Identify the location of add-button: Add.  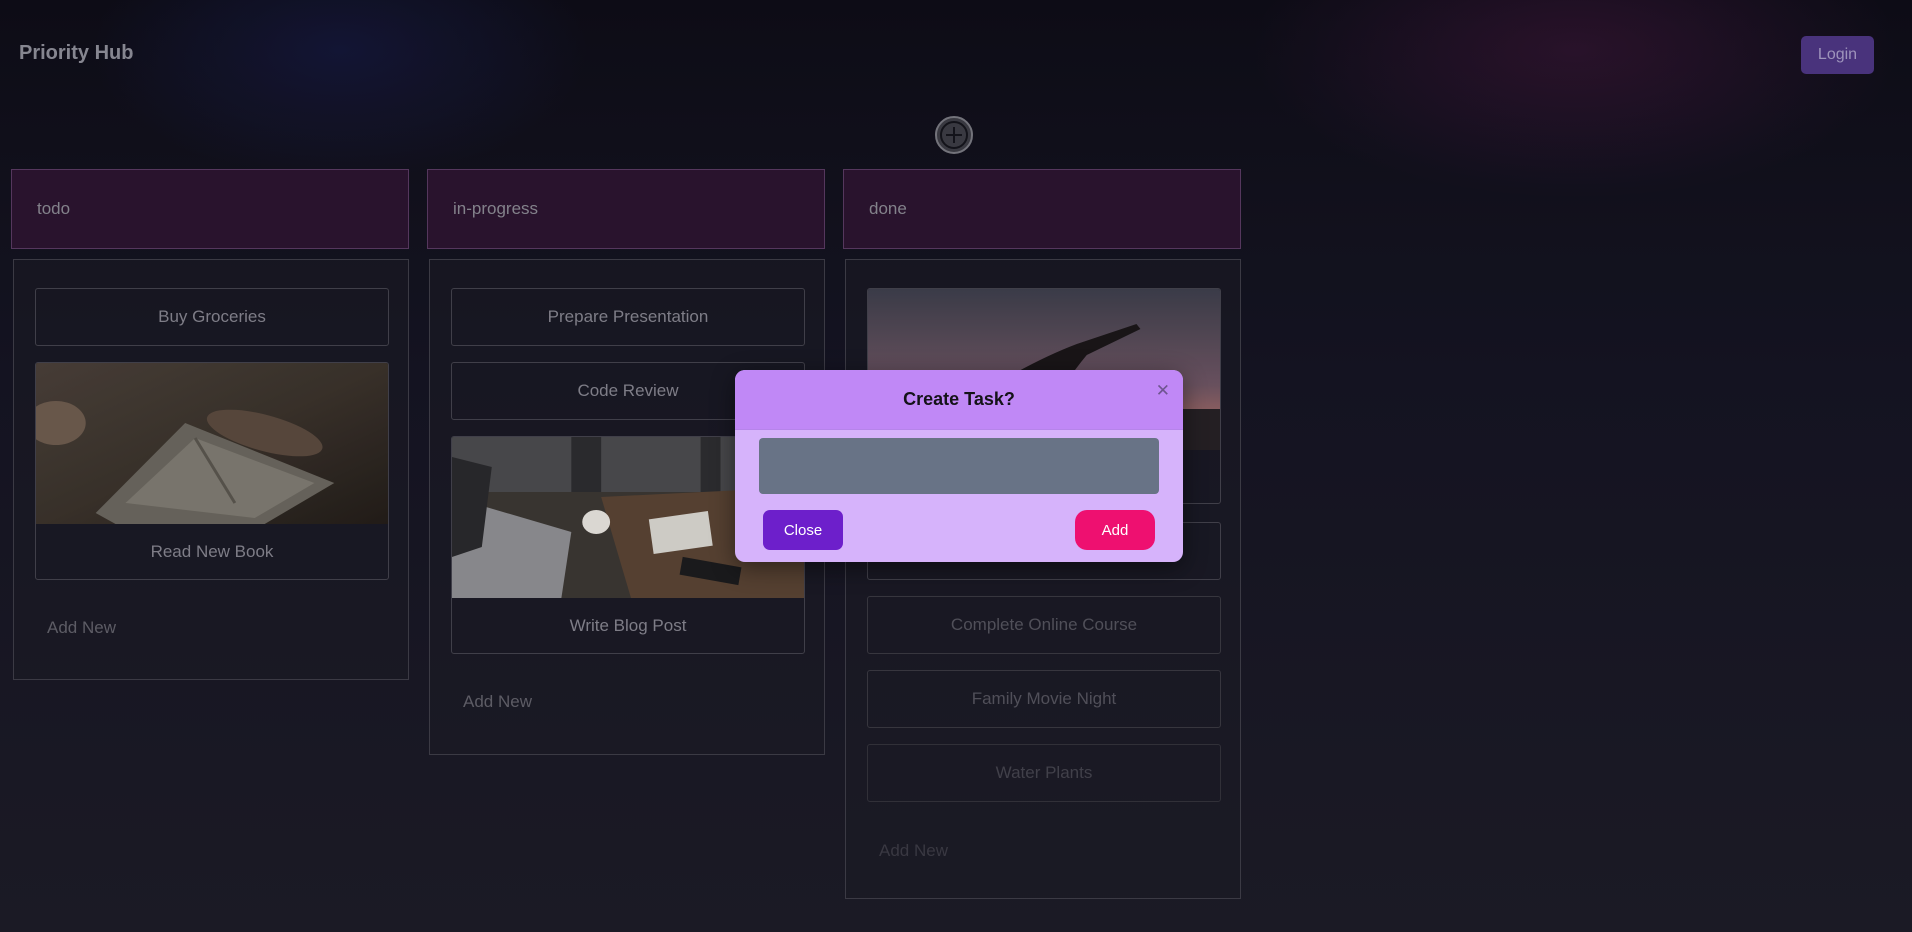
(1115, 530).